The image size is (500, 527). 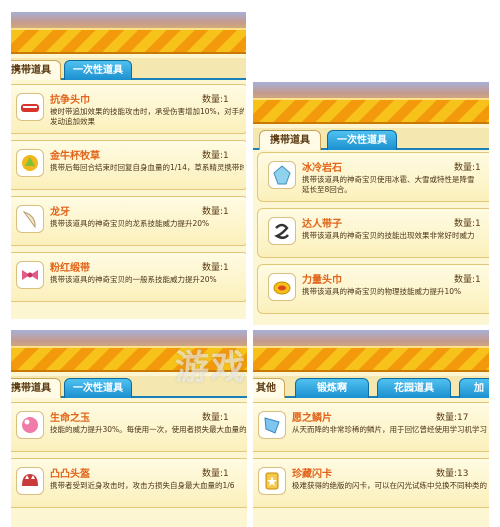 I want to click on item-card: 力量头巾 数量:1 携带该道具的神奇宝贝的物理技能威力提升10%, so click(x=373, y=289).